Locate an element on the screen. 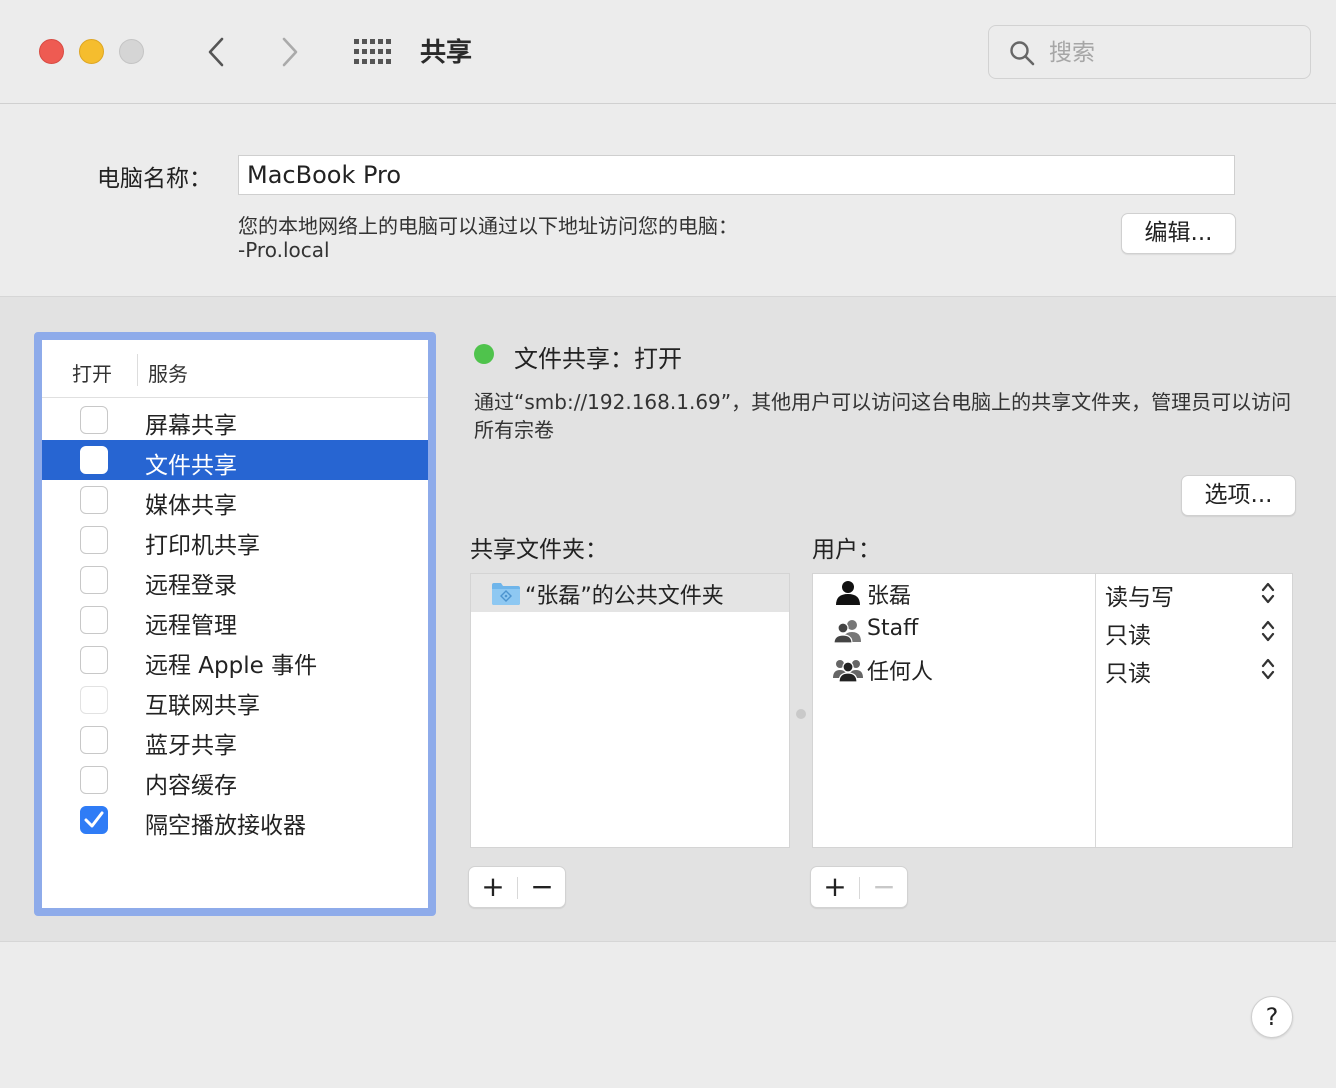 The height and width of the screenshot is (1088, 1336). service-label: 蓝牙共享 is located at coordinates (191, 746).